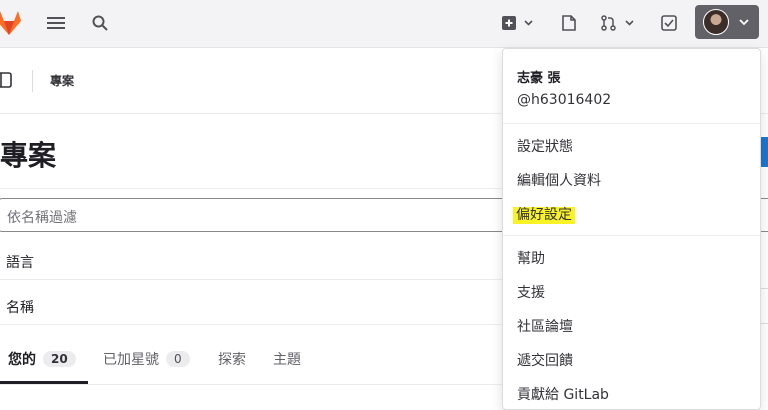  Describe the element at coordinates (131, 360) in the screenshot. I see `tab-label: 已加星號` at that location.